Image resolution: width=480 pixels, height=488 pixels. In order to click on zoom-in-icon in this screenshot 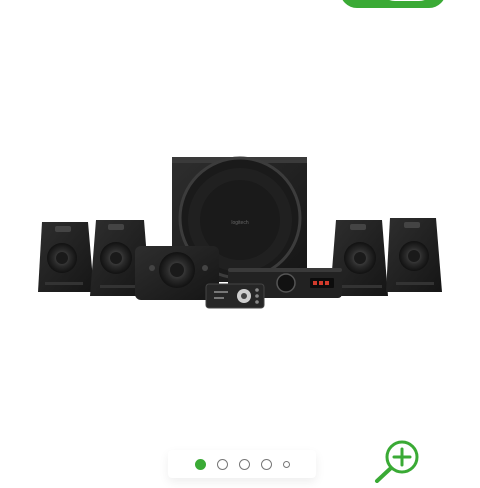, I will do `click(397, 461)`.